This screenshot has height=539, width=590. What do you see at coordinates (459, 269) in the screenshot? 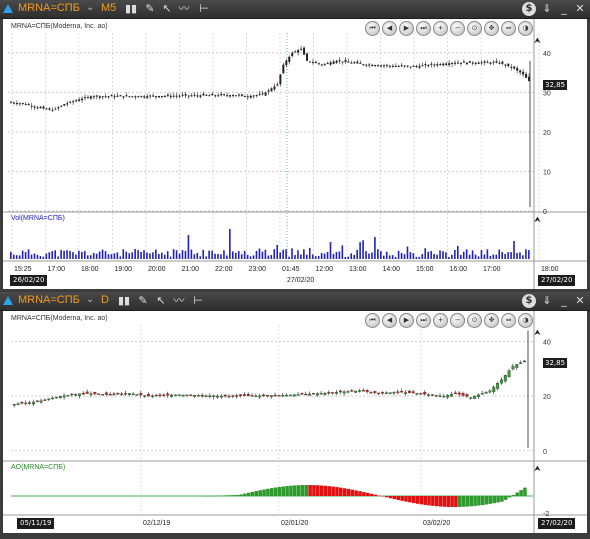
I see `x-tick-label: 16:00` at bounding box center [459, 269].